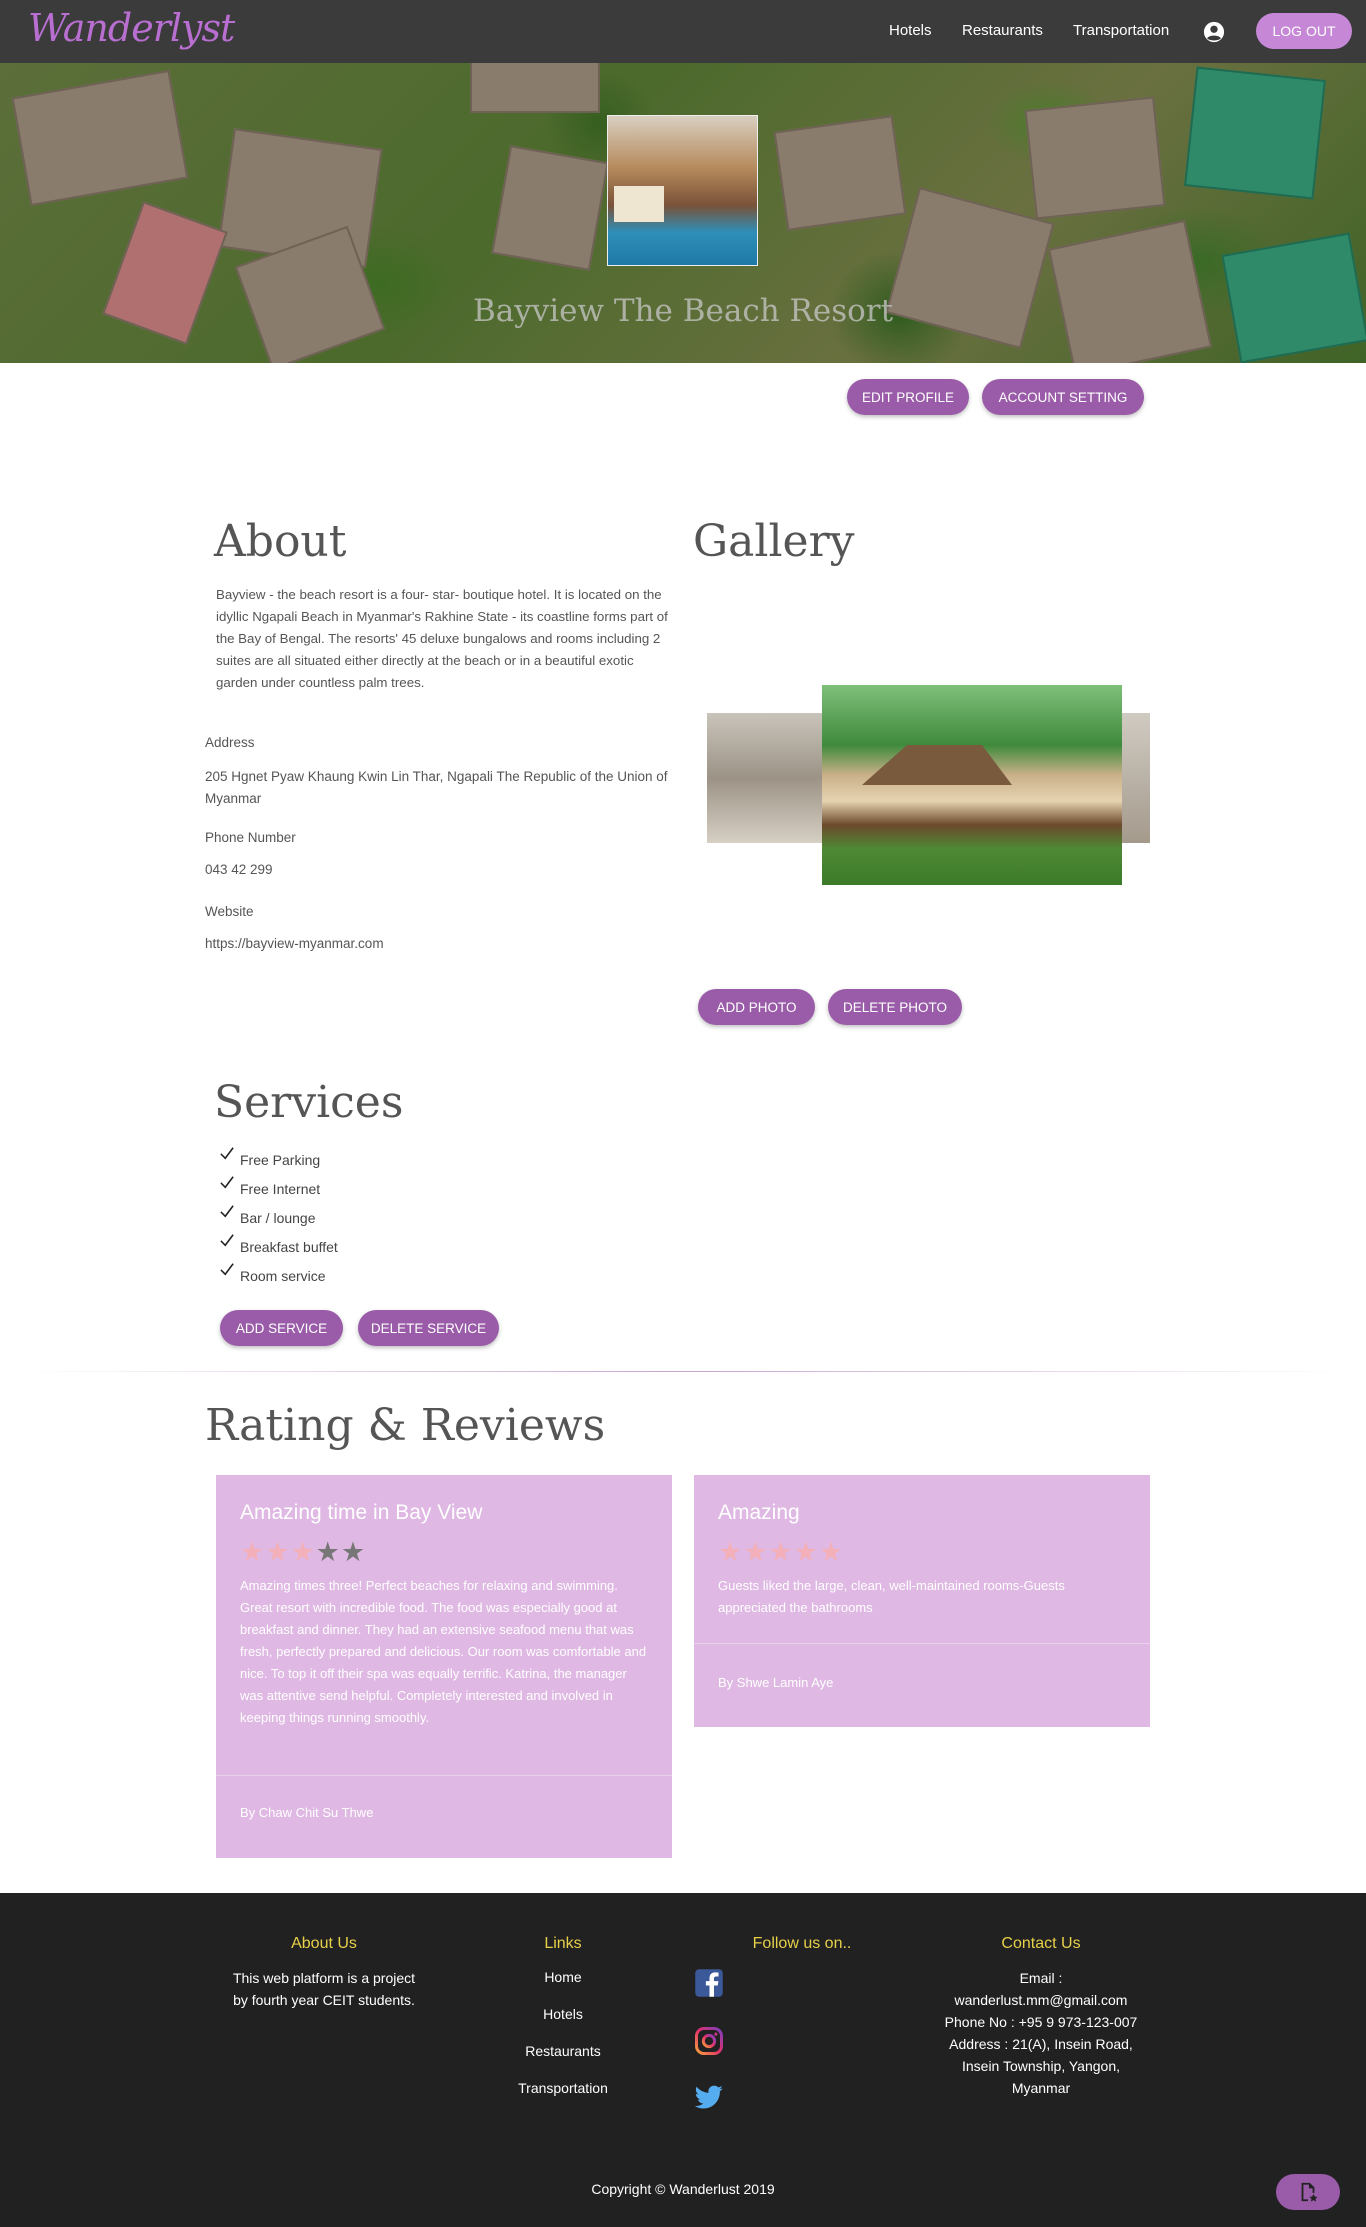 This screenshot has width=1366, height=2227. Describe the element at coordinates (283, 1276) in the screenshot. I see `service-label: Room service` at that location.